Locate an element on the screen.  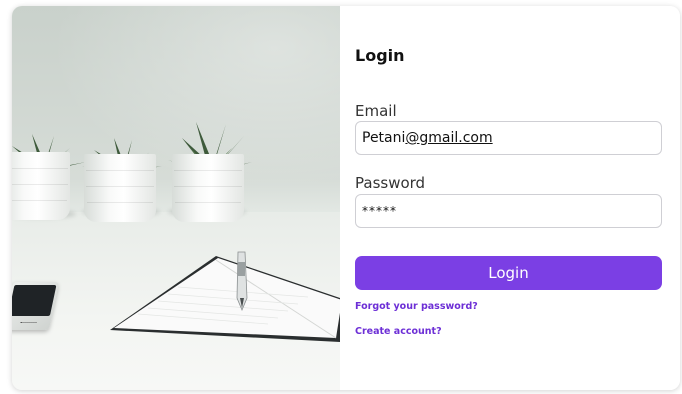
email-label: Email is located at coordinates (376, 111).